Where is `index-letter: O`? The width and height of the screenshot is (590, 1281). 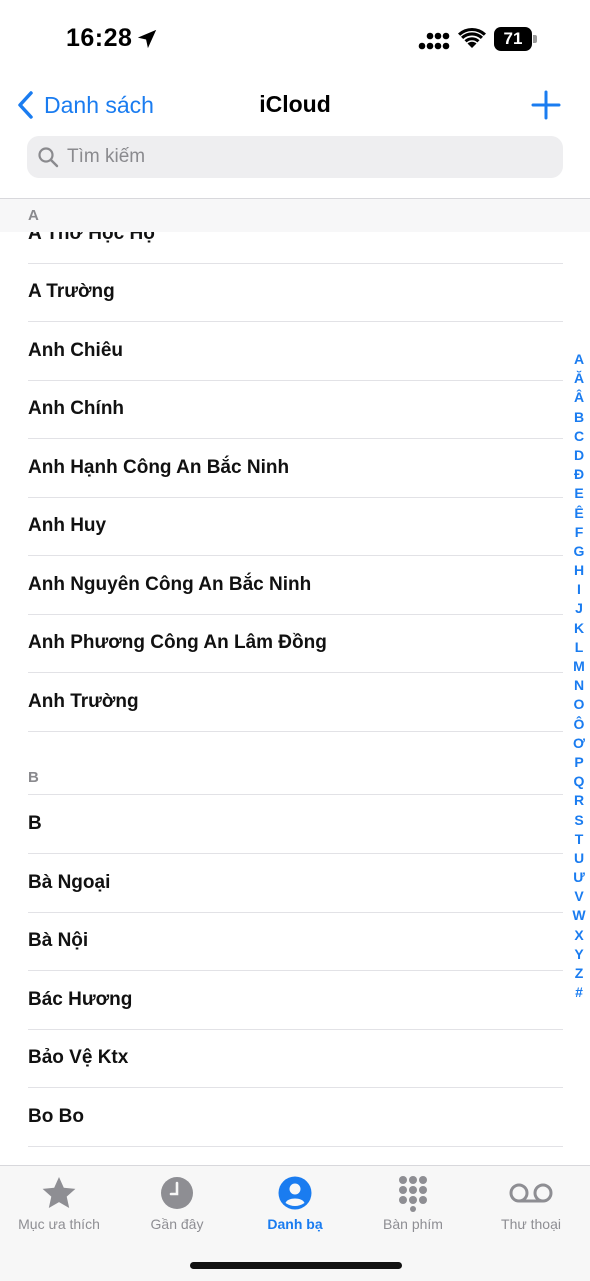
index-letter: O is located at coordinates (578, 704).